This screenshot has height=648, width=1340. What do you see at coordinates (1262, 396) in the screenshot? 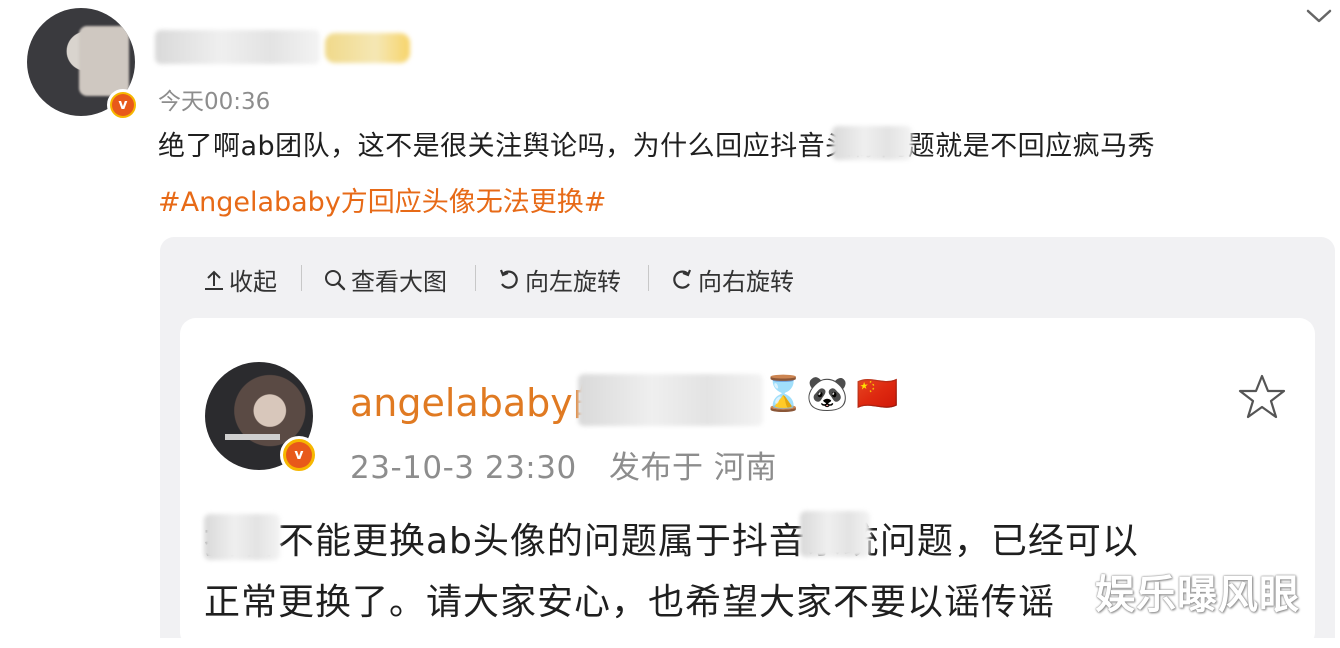
I see `star-icon` at bounding box center [1262, 396].